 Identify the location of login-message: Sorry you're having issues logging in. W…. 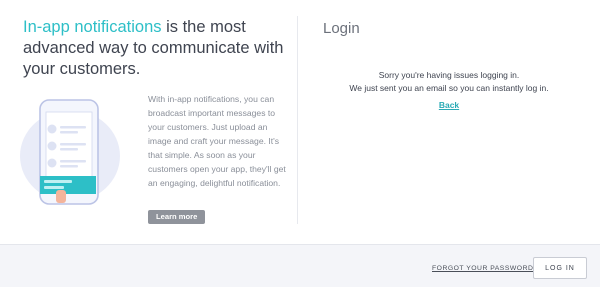
(449, 91).